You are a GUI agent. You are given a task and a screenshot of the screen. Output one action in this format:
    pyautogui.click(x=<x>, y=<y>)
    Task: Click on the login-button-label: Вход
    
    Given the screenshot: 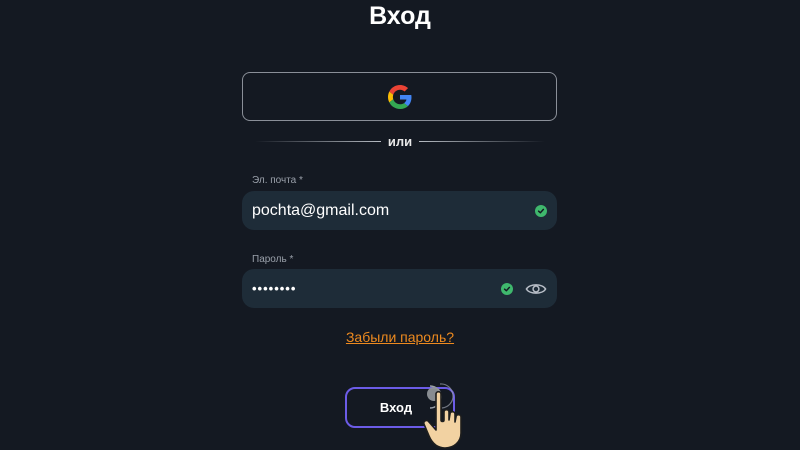 What is the action you would take?
    pyautogui.click(x=396, y=407)
    